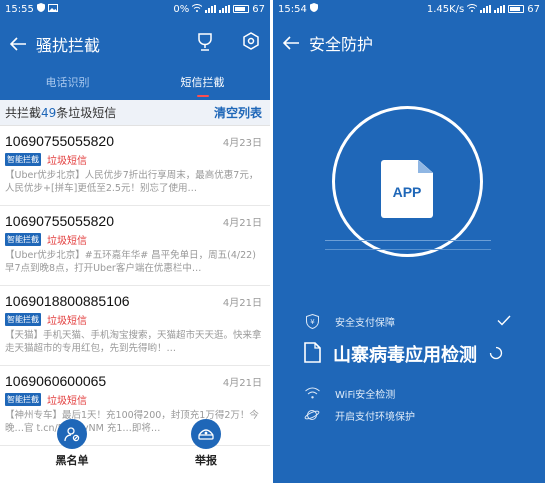 This screenshot has height=483, width=545. I want to click on status-bar: 15:54 1.45K/s 67, so click(409, 9).